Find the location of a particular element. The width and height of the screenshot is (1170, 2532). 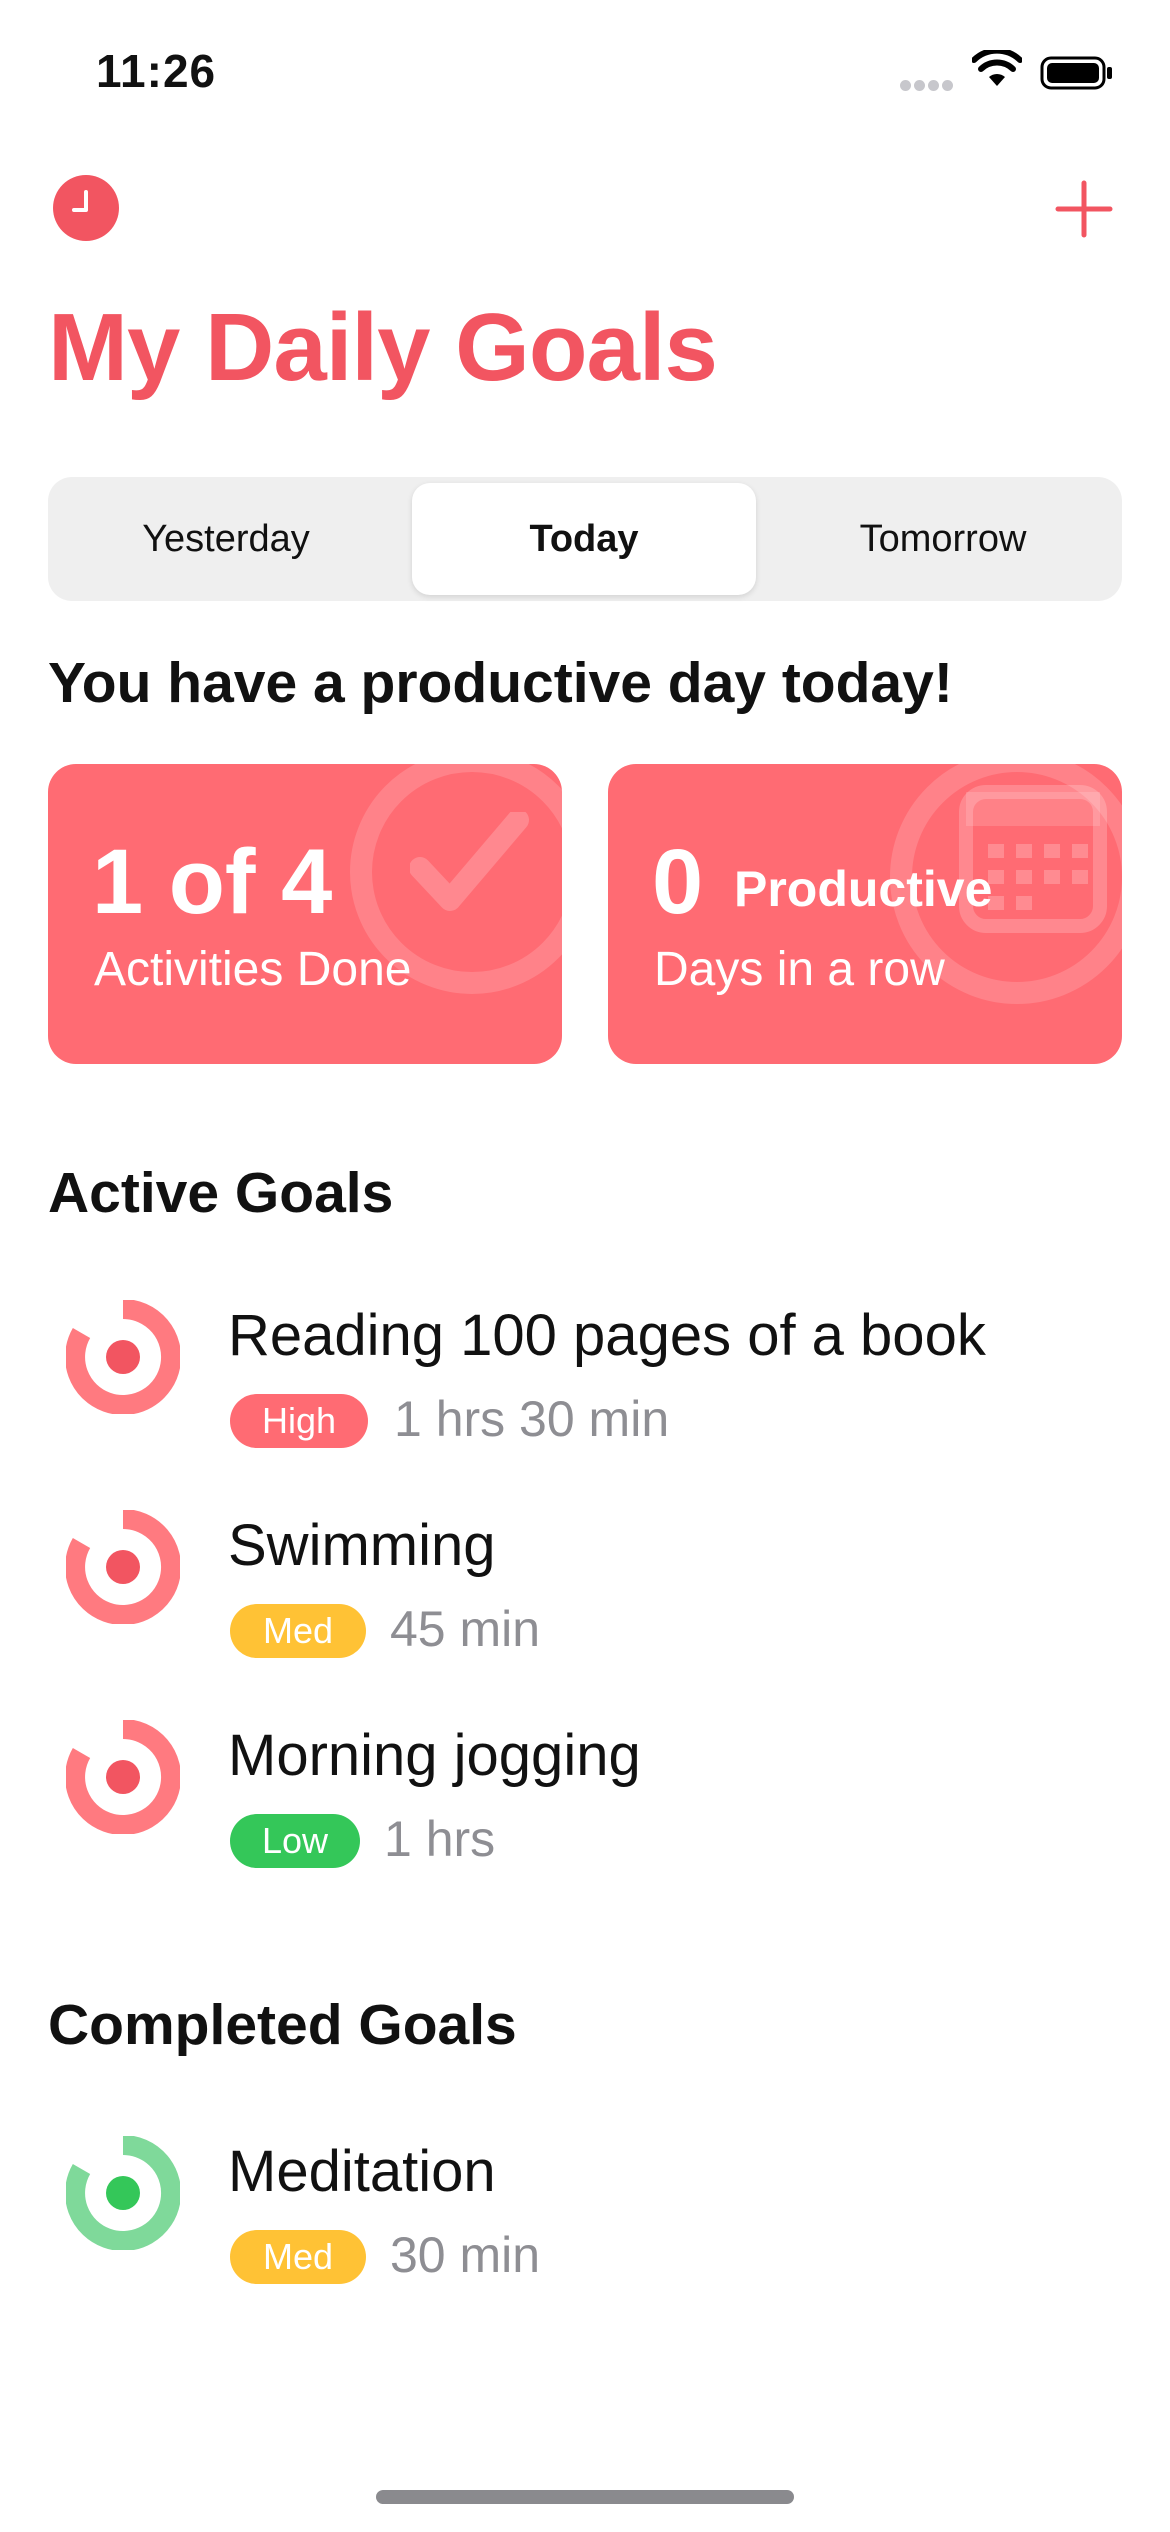

page-title: My Daily Goals is located at coordinates (383, 347).